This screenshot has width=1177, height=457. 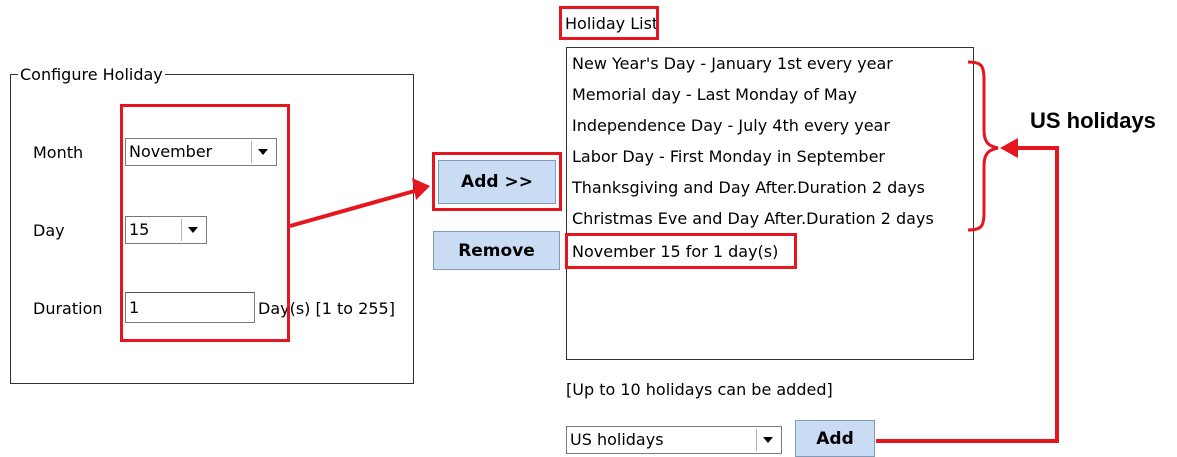 What do you see at coordinates (354, 208) in the screenshot?
I see `arrow-to-add` at bounding box center [354, 208].